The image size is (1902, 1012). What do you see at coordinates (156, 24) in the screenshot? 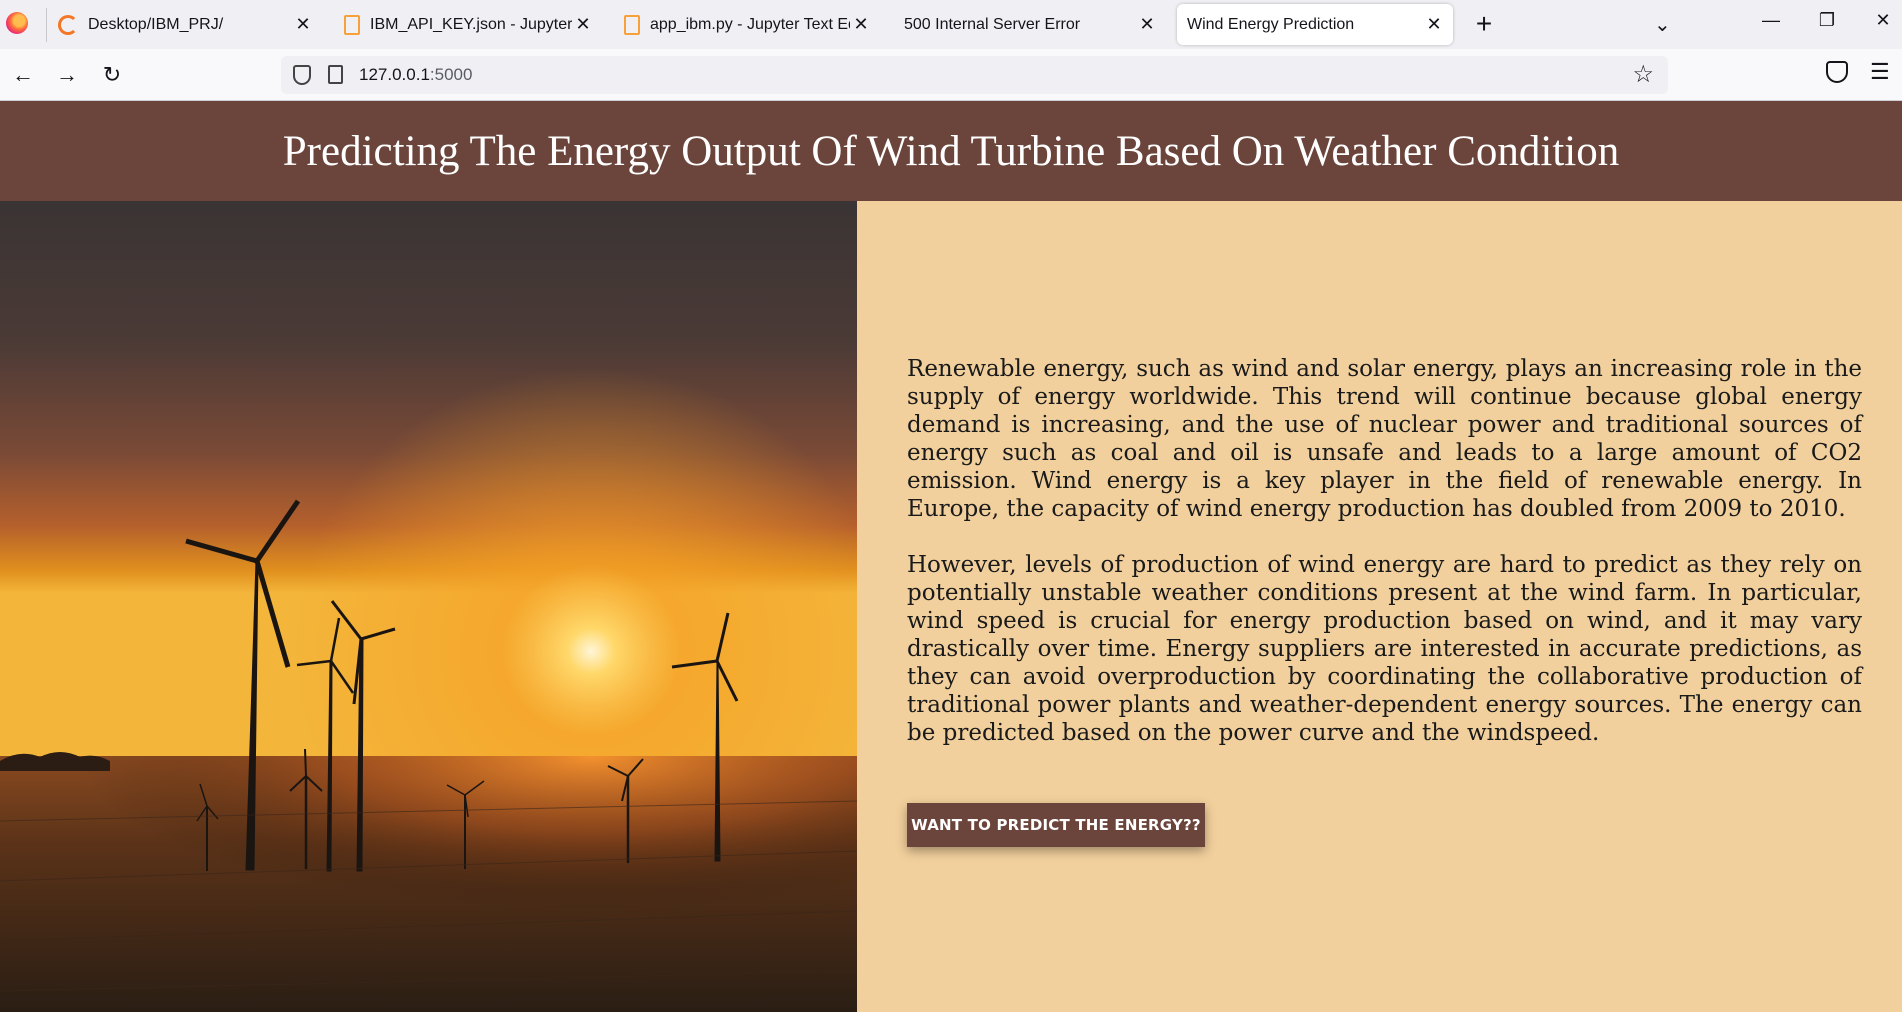
I see `tab-label: Desktop/IBM_PRJ/` at bounding box center [156, 24].